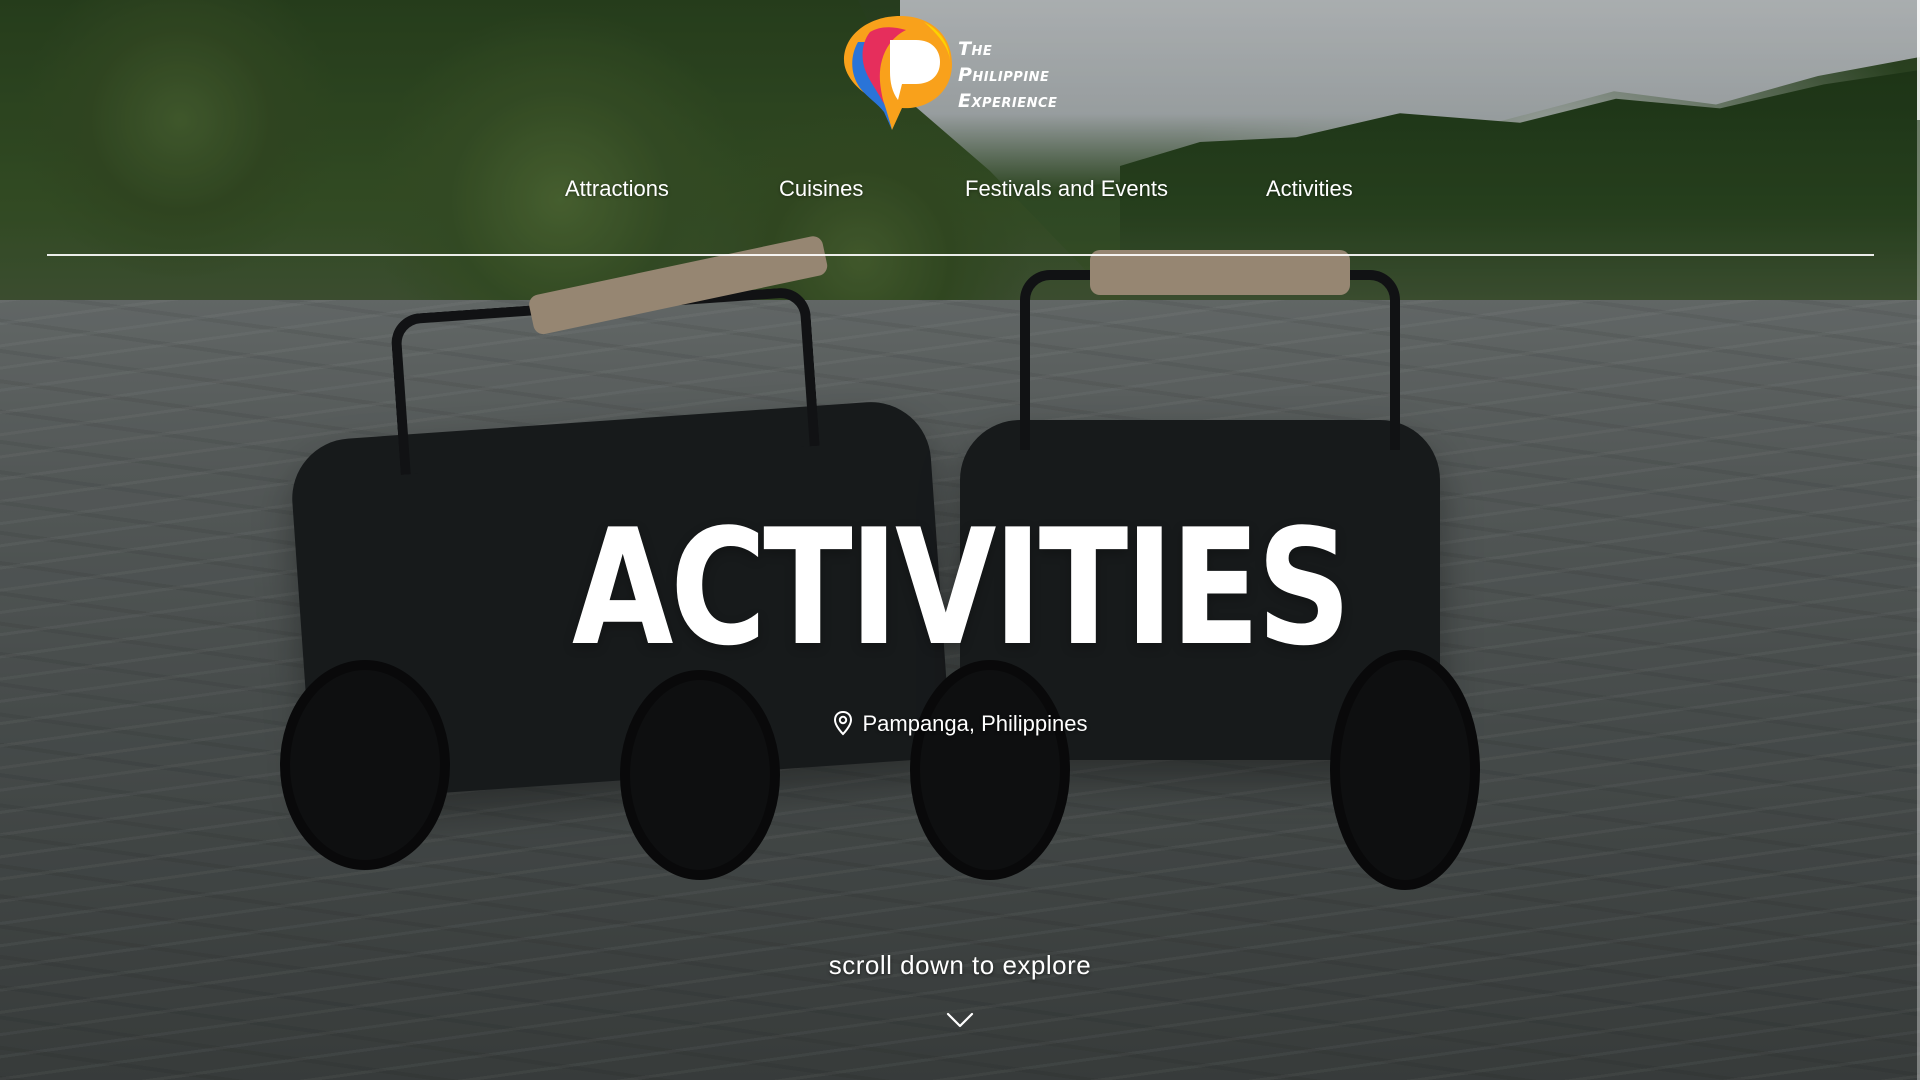  I want to click on site-logo: The Philippine Experience, so click(960, 74).